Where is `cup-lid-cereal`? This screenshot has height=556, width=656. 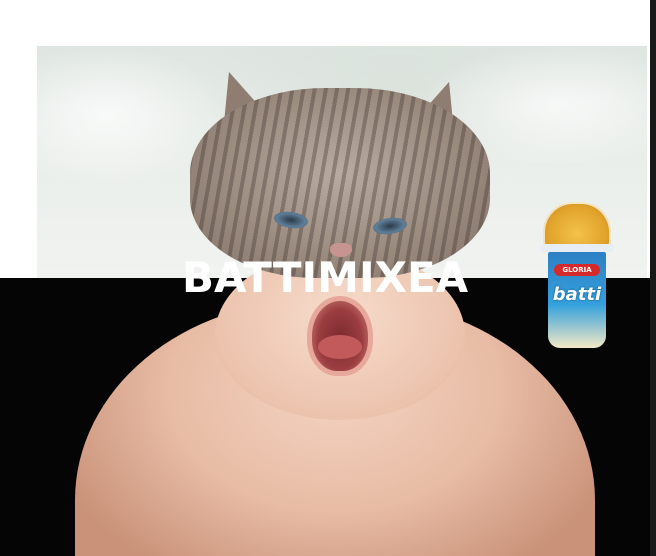 cup-lid-cereal is located at coordinates (577, 225).